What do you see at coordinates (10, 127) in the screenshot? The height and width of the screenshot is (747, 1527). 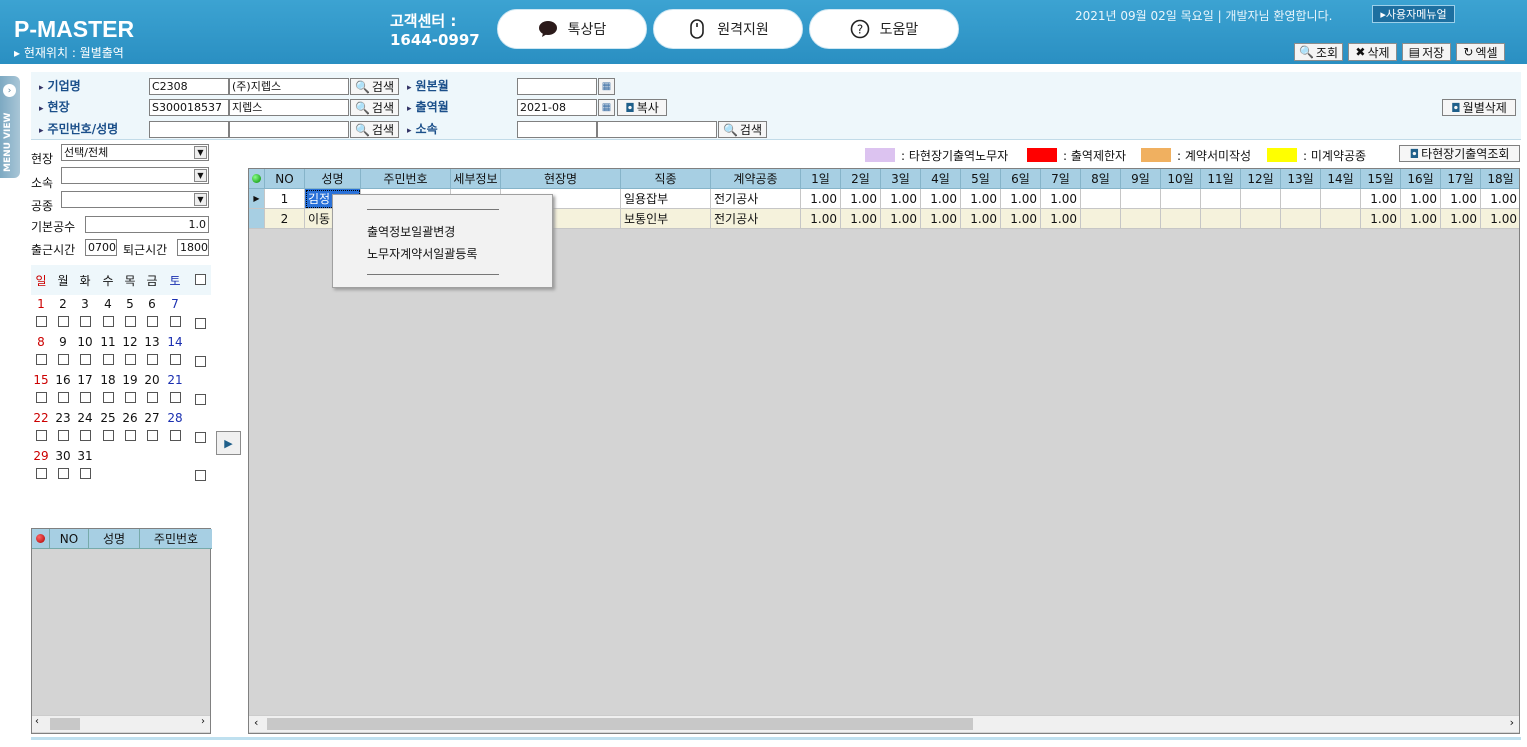 I see `menu-view-toggle: › MENU VIEW` at bounding box center [10, 127].